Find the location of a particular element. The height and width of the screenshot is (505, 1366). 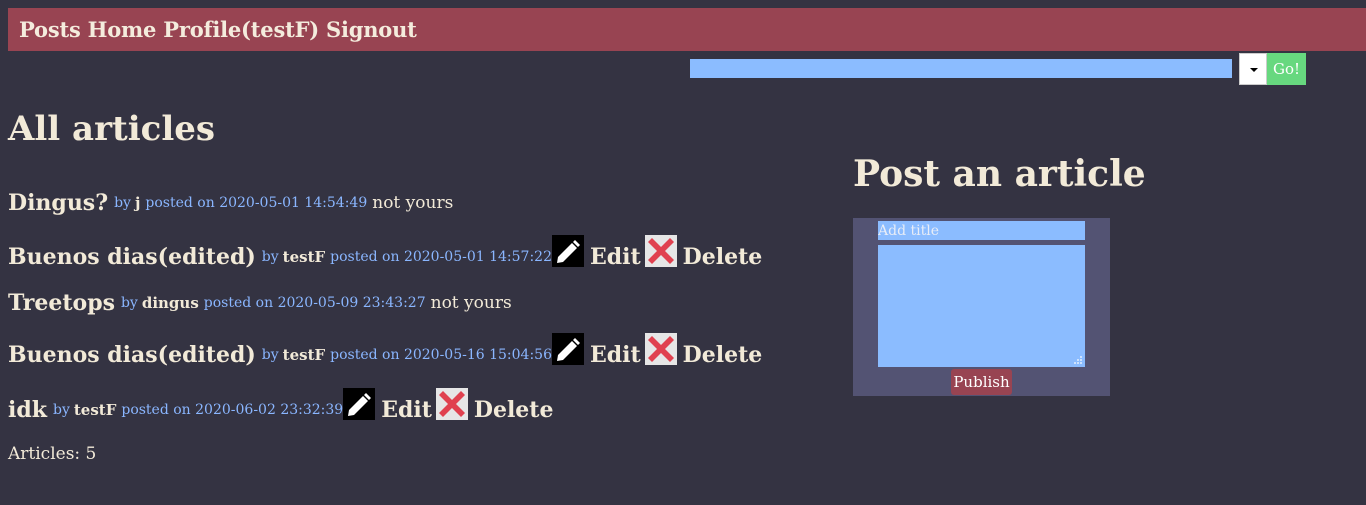

post-form: Publish is located at coordinates (981, 307).